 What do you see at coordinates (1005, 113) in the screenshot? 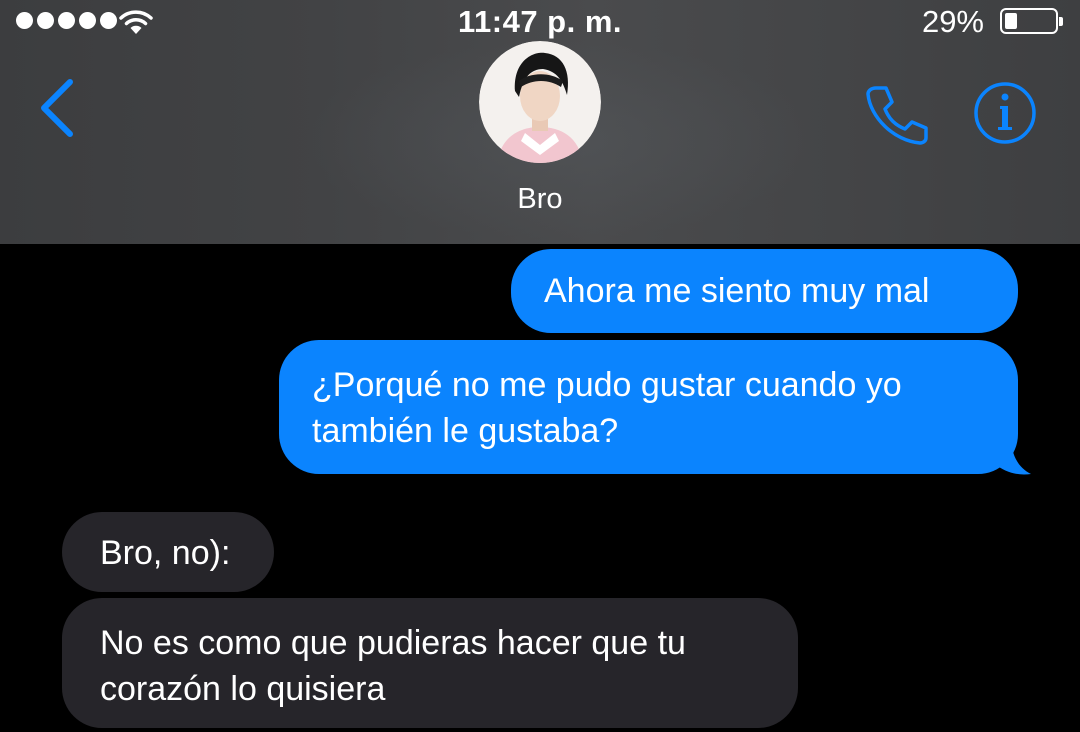
I see `info-icon` at bounding box center [1005, 113].